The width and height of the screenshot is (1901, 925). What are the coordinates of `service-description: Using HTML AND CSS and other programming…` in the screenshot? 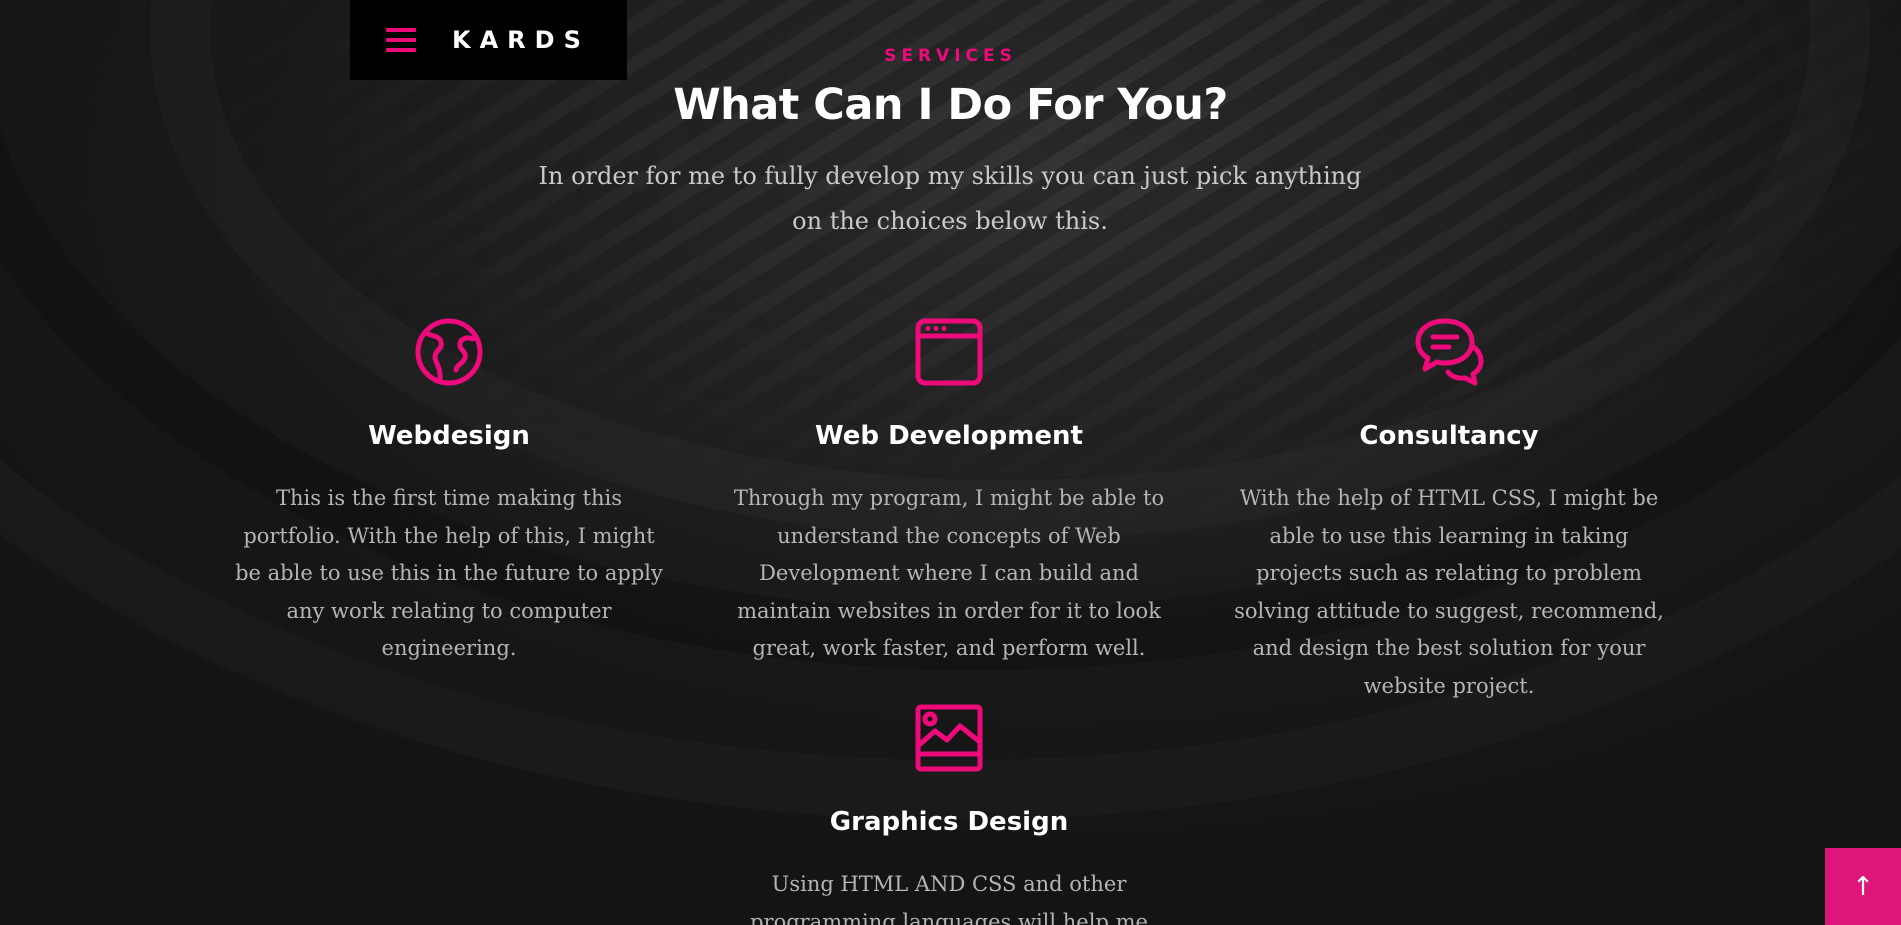 It's located at (949, 898).